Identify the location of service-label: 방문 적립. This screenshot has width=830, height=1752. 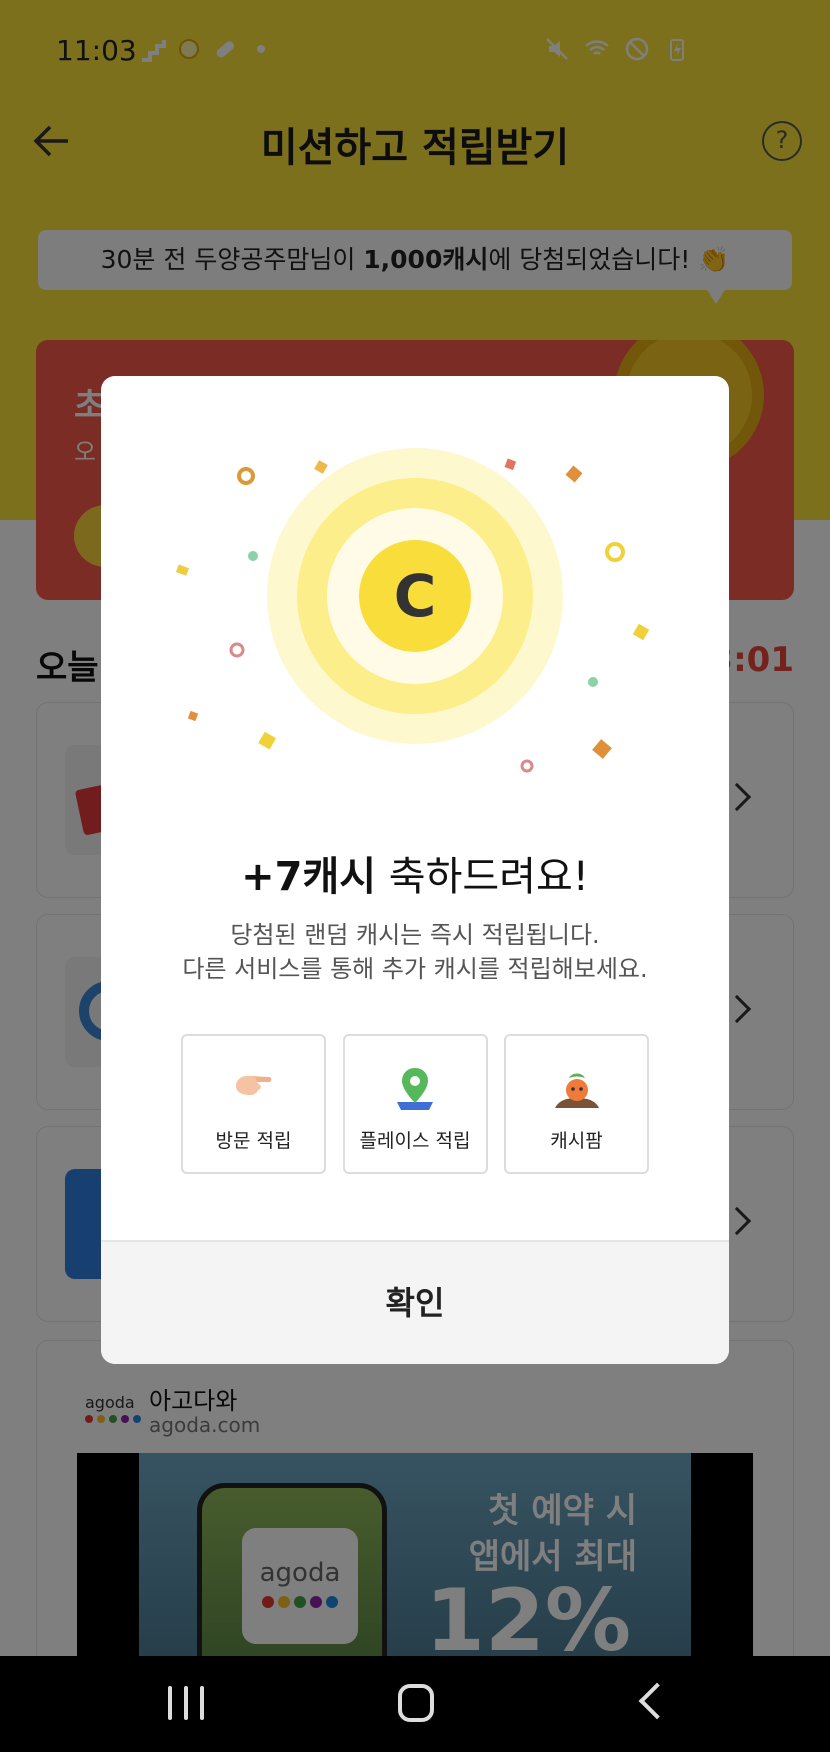
(253, 1141).